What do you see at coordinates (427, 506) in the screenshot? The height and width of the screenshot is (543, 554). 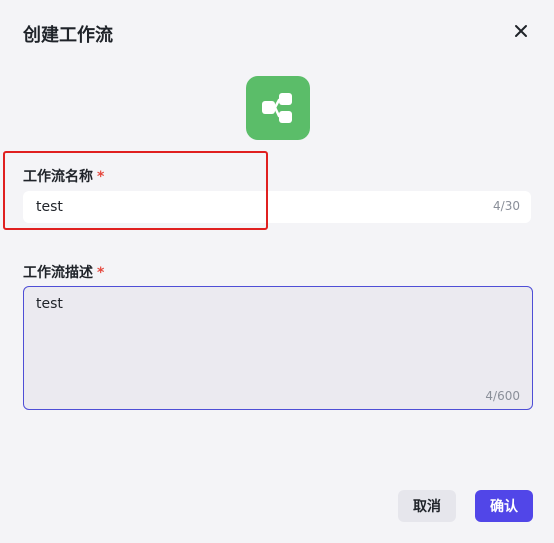 I see `cancel-button: 取消` at bounding box center [427, 506].